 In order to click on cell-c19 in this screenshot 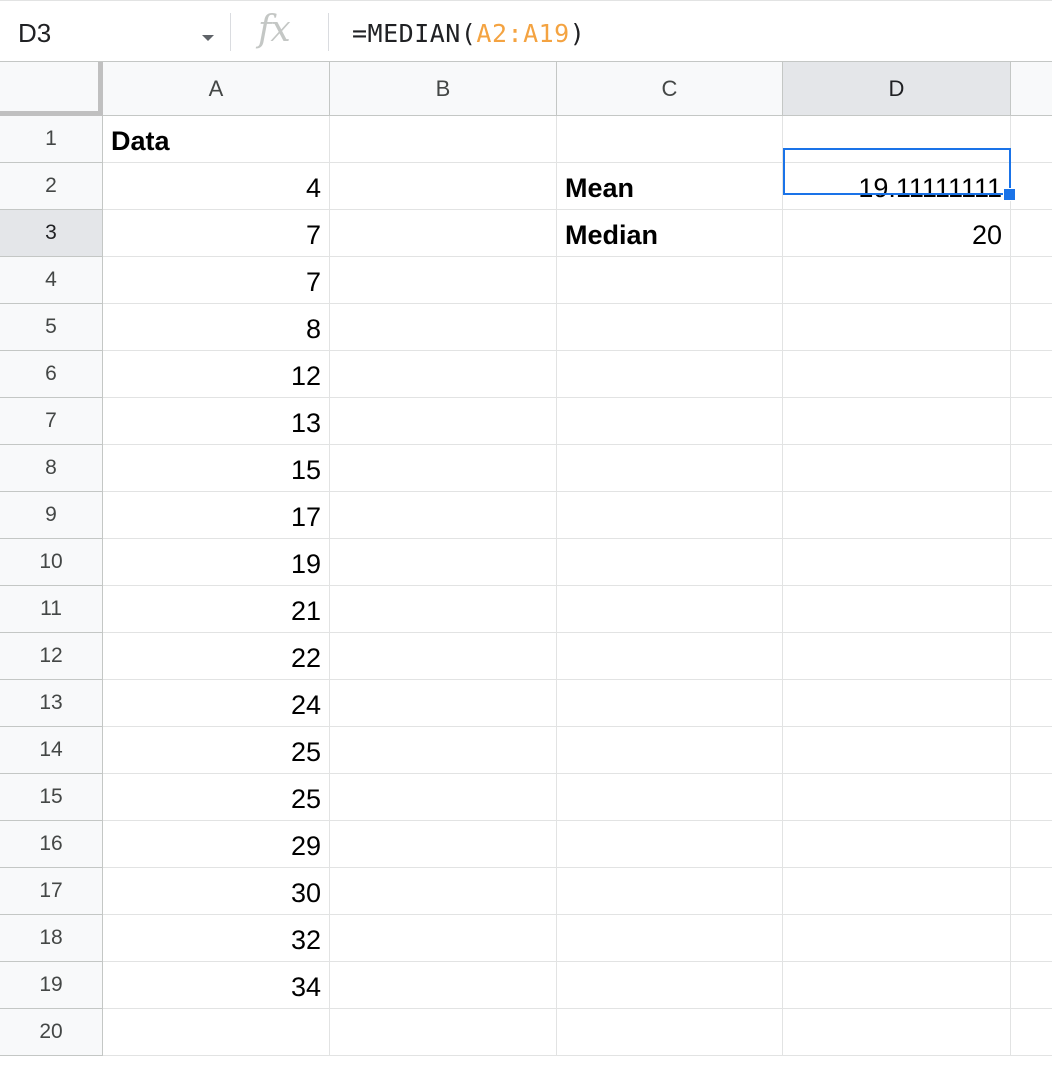, I will do `click(670, 985)`.